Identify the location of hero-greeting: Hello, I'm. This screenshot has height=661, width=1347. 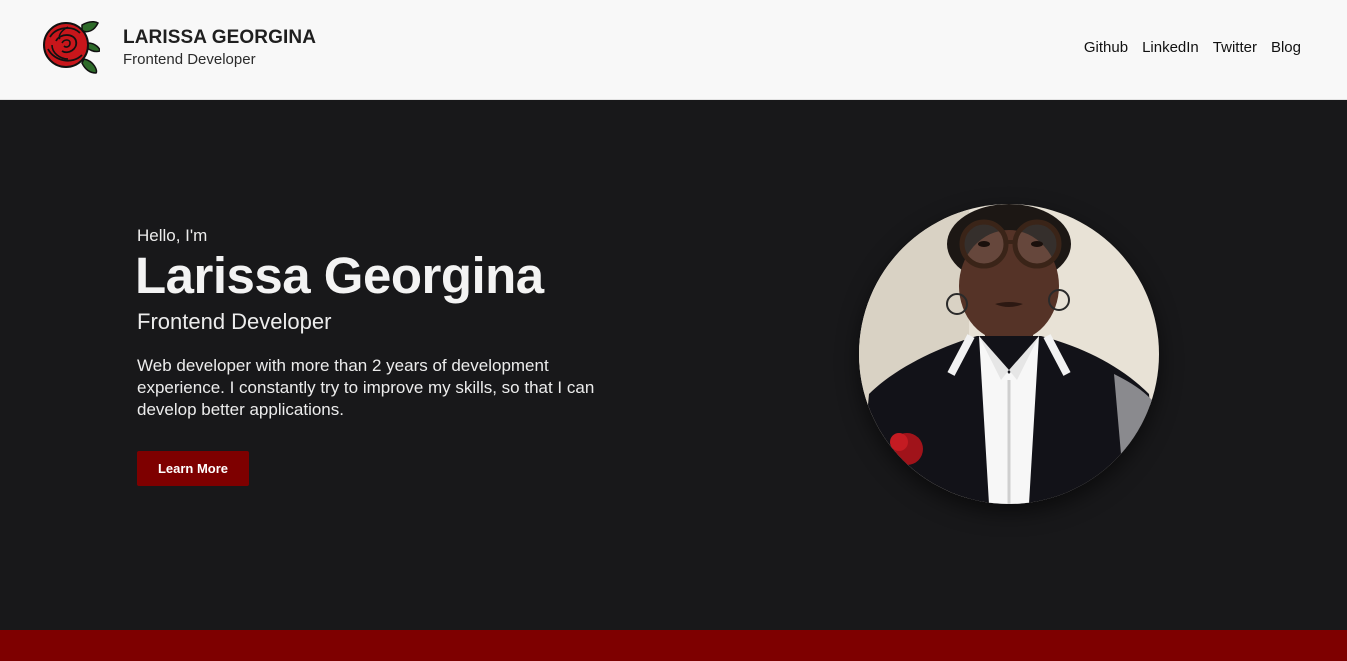
(172, 235).